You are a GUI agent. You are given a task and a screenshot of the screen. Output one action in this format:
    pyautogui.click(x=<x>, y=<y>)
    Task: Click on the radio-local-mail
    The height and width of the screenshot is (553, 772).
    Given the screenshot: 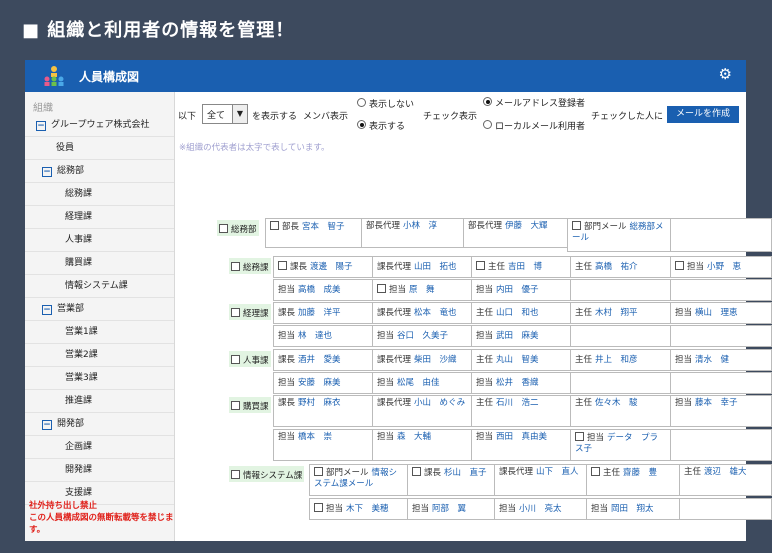 What is the action you would take?
    pyautogui.click(x=487, y=124)
    